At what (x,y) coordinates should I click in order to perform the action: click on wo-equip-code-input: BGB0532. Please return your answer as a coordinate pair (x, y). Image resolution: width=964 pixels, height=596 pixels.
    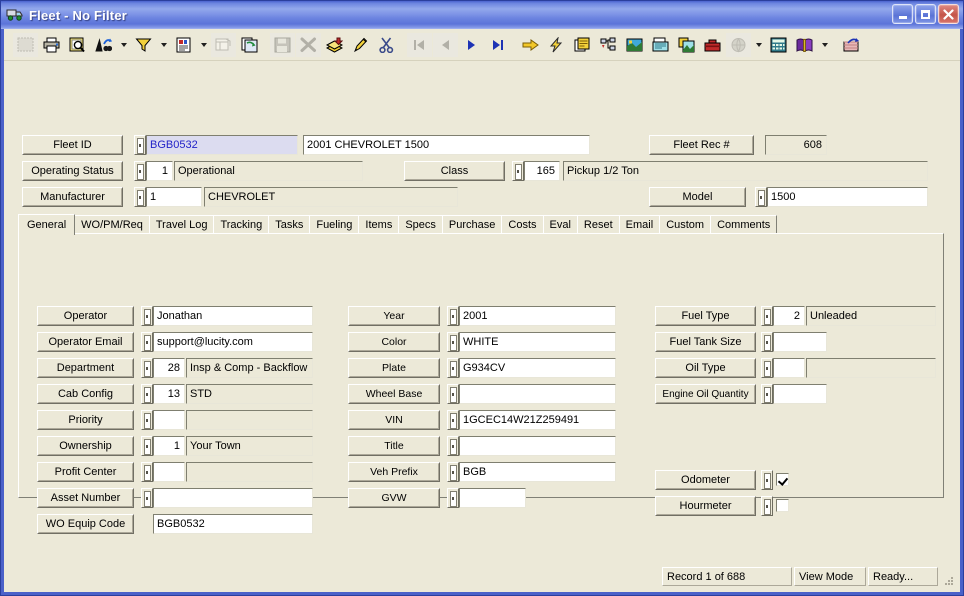
    Looking at the image, I should click on (233, 524).